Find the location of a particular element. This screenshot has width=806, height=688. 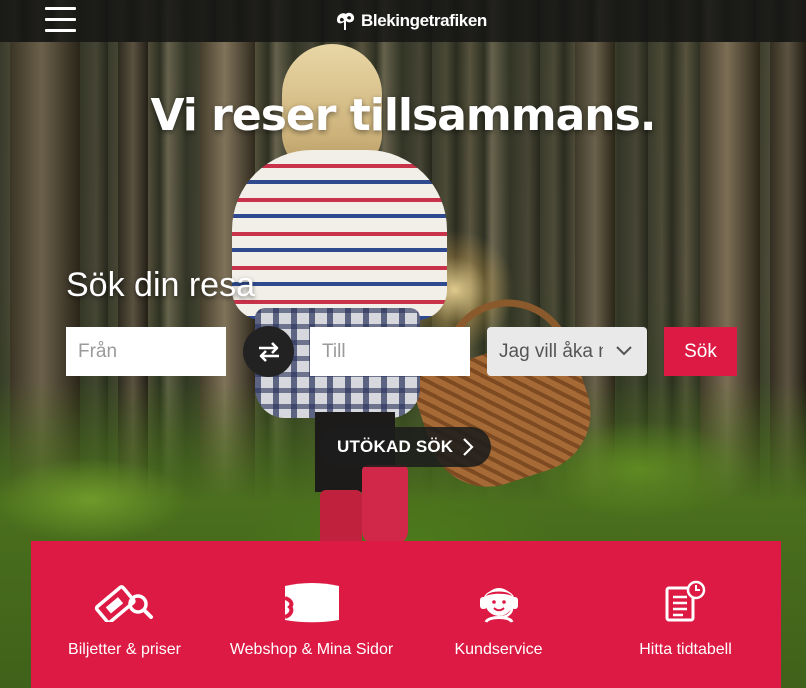

card-icon is located at coordinates (311, 603).